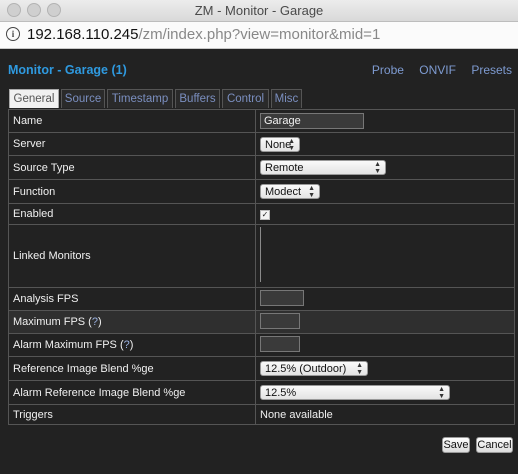 Image resolution: width=518 pixels, height=474 pixels. What do you see at coordinates (385, 368) in the screenshot?
I see `reference-blend-cell: 12.5% (Outdoor) ▲ ▼` at bounding box center [385, 368].